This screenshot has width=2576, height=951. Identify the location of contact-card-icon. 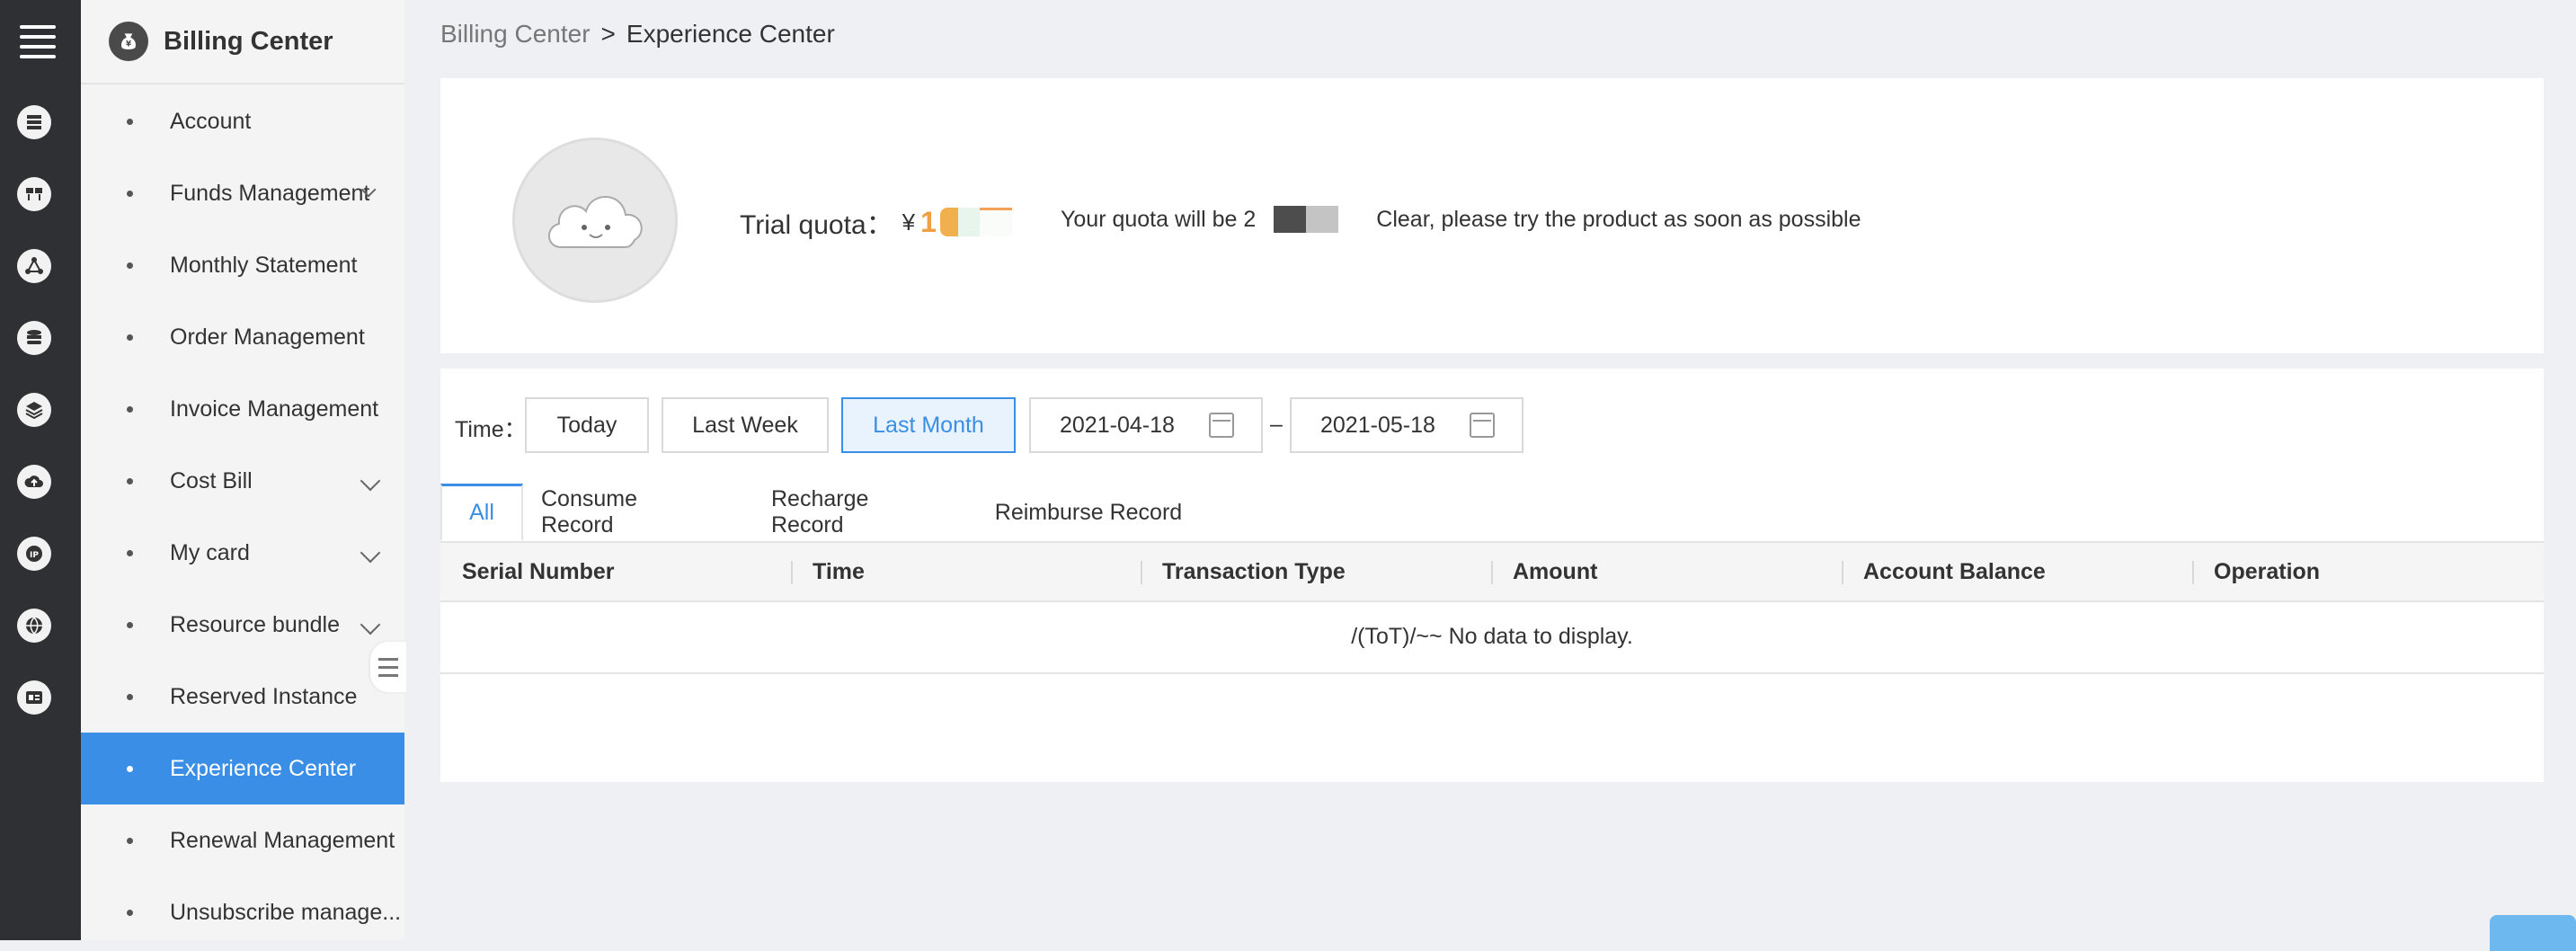
(34, 697).